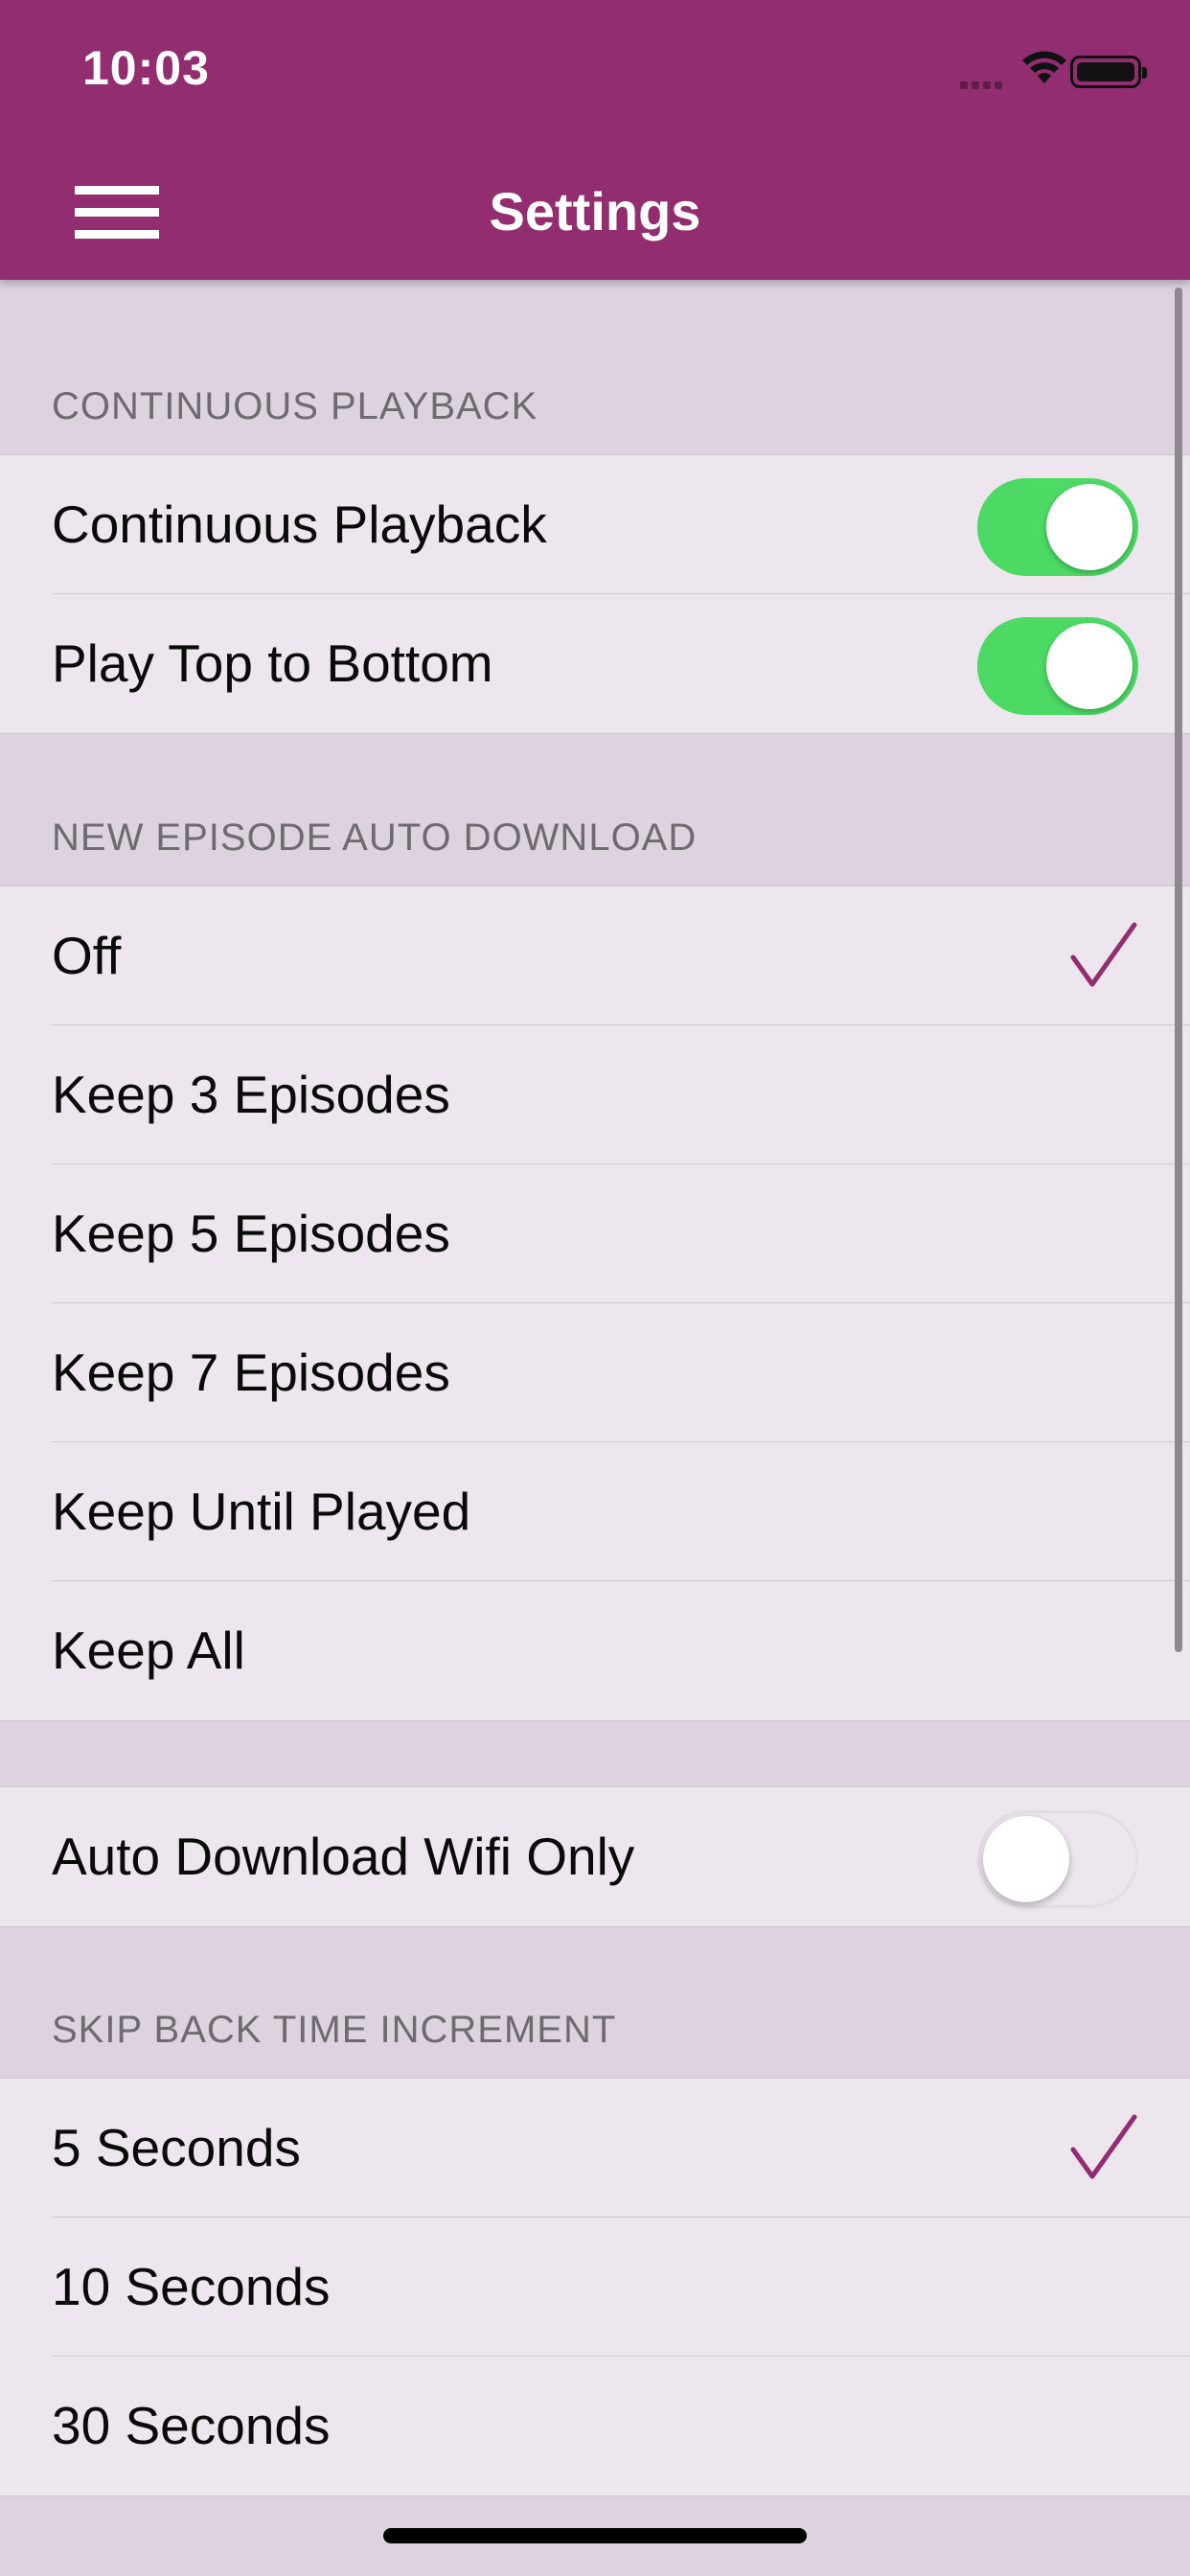 This screenshot has height=2576, width=1190. What do you see at coordinates (262, 1511) in the screenshot?
I see `row-label: Keep Until Played` at bounding box center [262, 1511].